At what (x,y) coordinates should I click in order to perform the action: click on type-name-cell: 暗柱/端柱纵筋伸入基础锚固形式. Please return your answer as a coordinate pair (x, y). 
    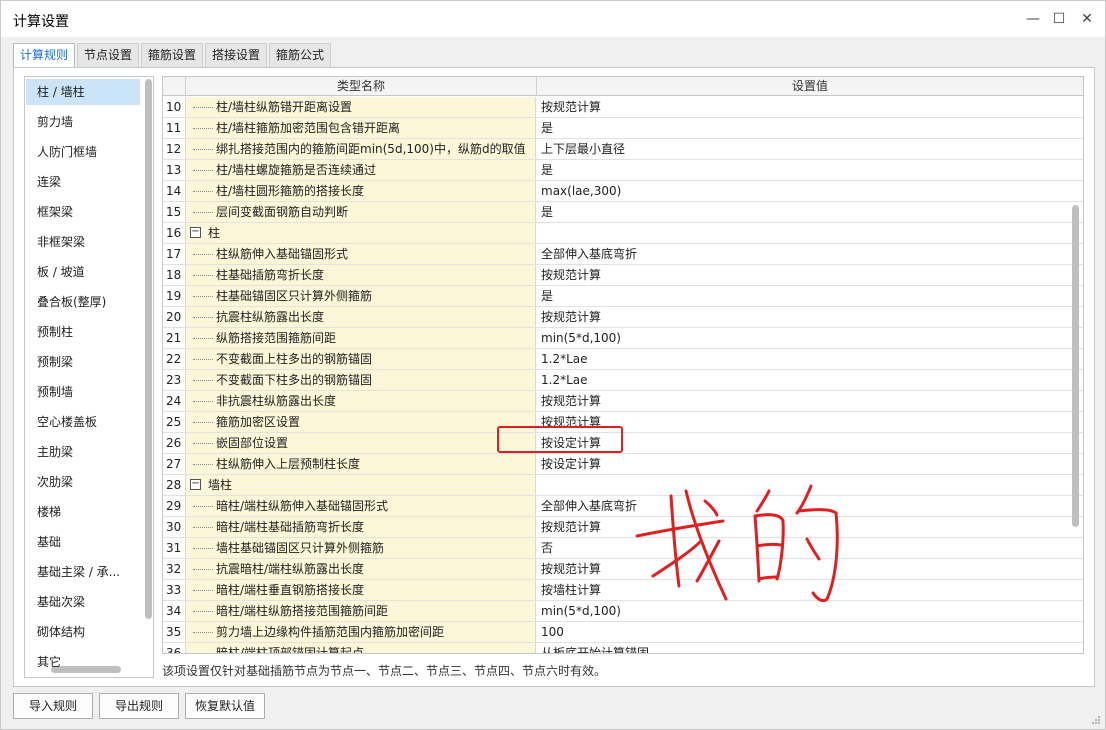
    Looking at the image, I should click on (361, 506).